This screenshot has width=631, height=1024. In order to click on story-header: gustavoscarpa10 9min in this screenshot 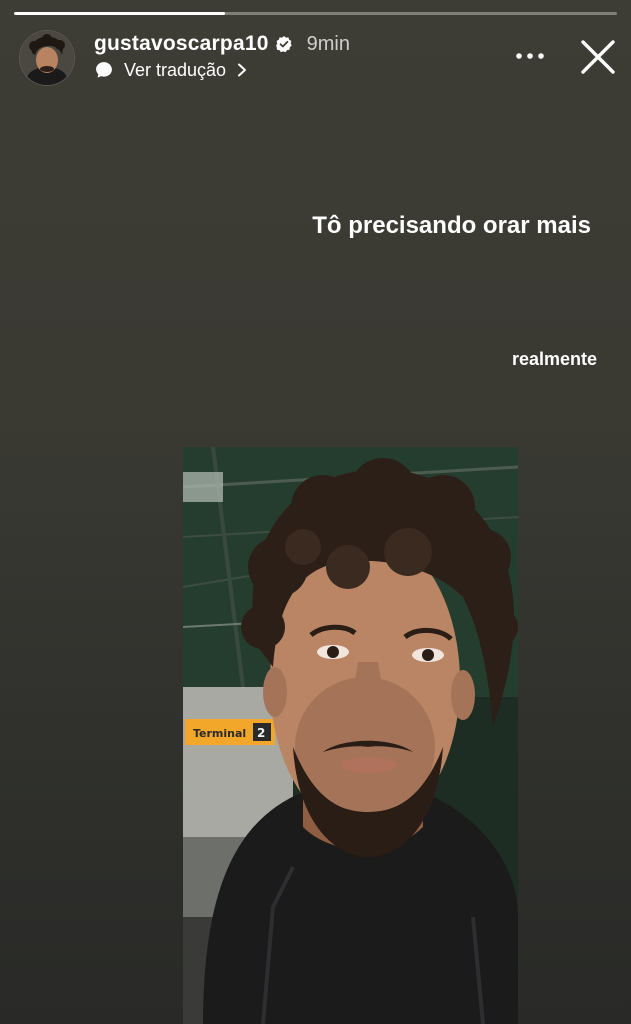, I will do `click(222, 44)`.